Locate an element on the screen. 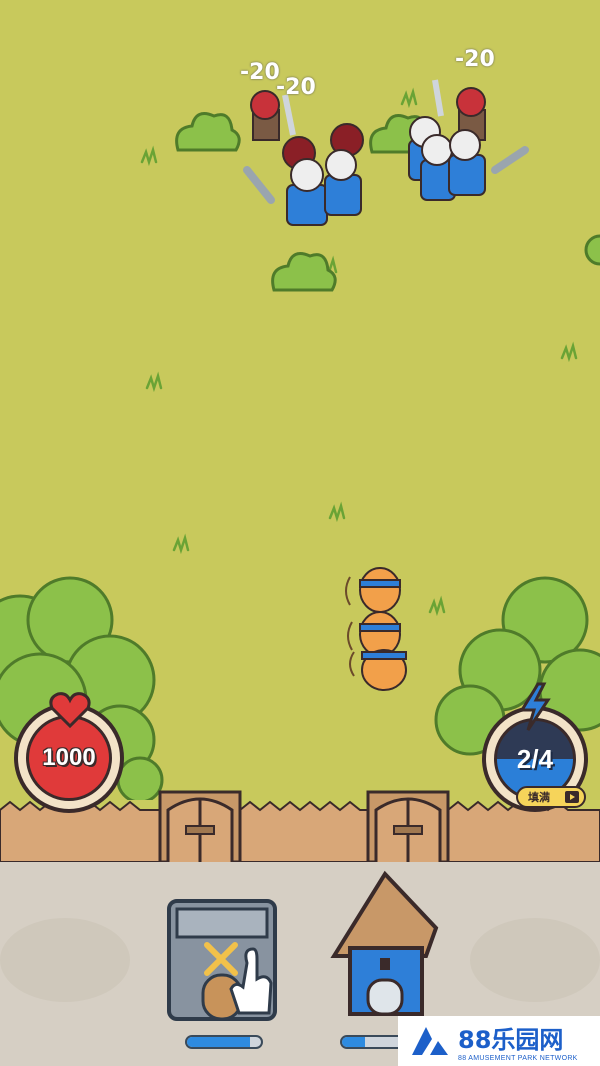 The height and width of the screenshot is (1066, 600). archery-build-button is located at coordinates (385, 944).